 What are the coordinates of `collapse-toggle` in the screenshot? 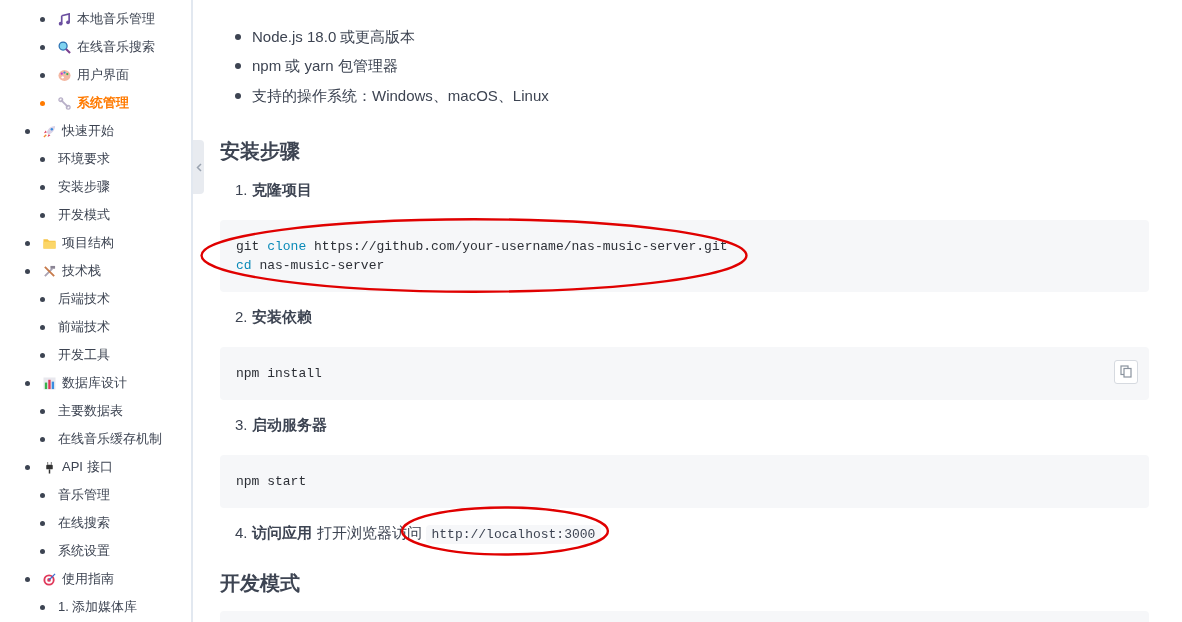 It's located at (198, 167).